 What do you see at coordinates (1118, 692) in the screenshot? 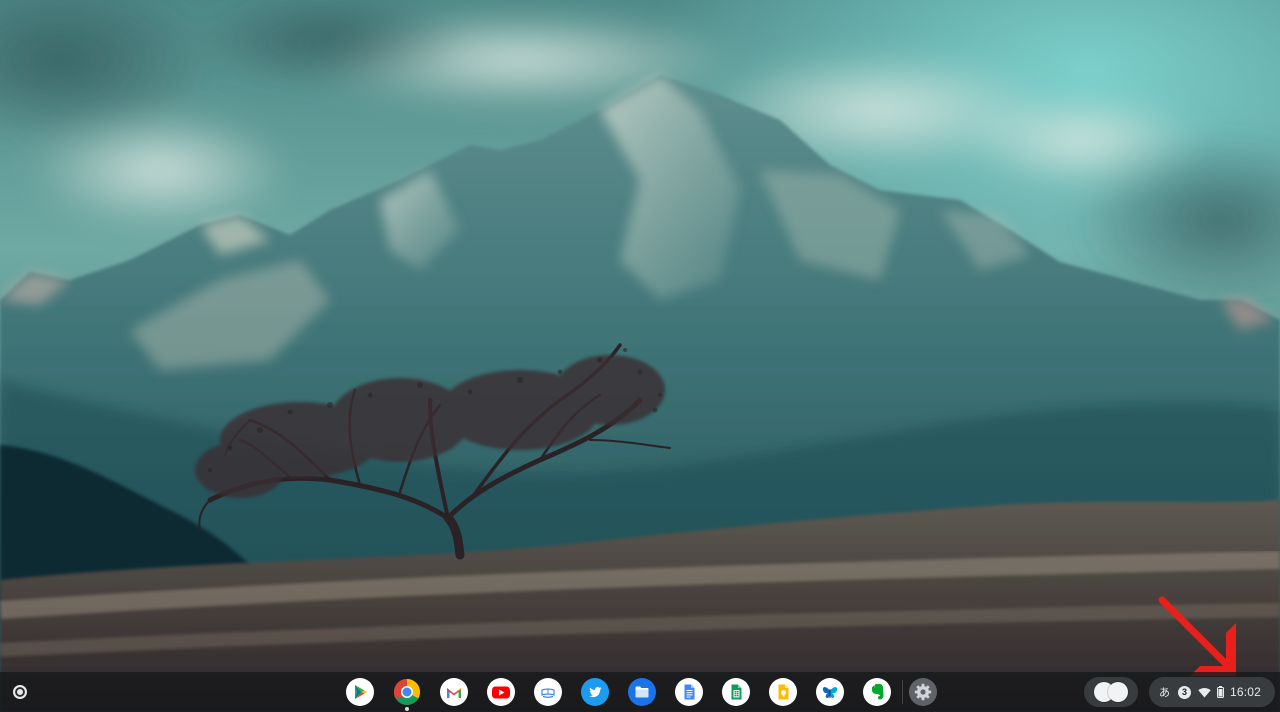
I see `holding-space-item-icon` at bounding box center [1118, 692].